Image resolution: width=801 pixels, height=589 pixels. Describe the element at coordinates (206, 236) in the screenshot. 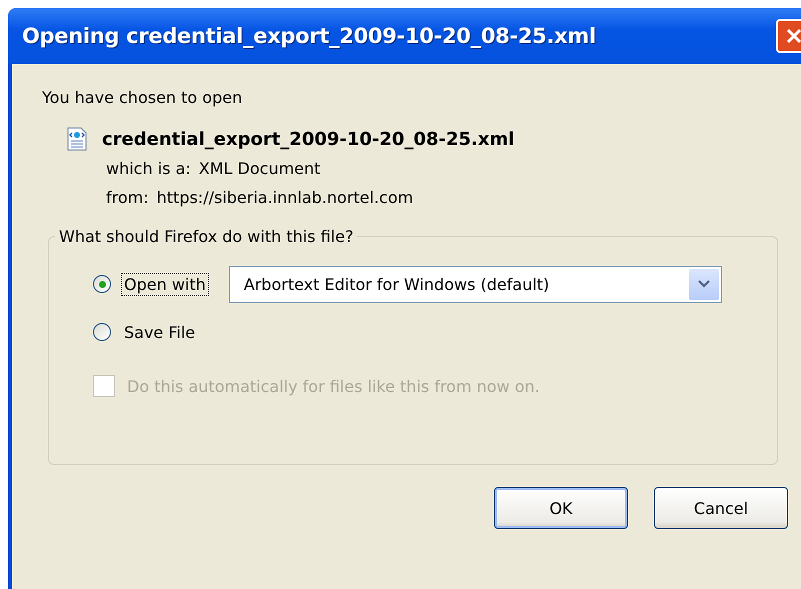

I see `group-legend: What should Firefox do with this file?` at that location.